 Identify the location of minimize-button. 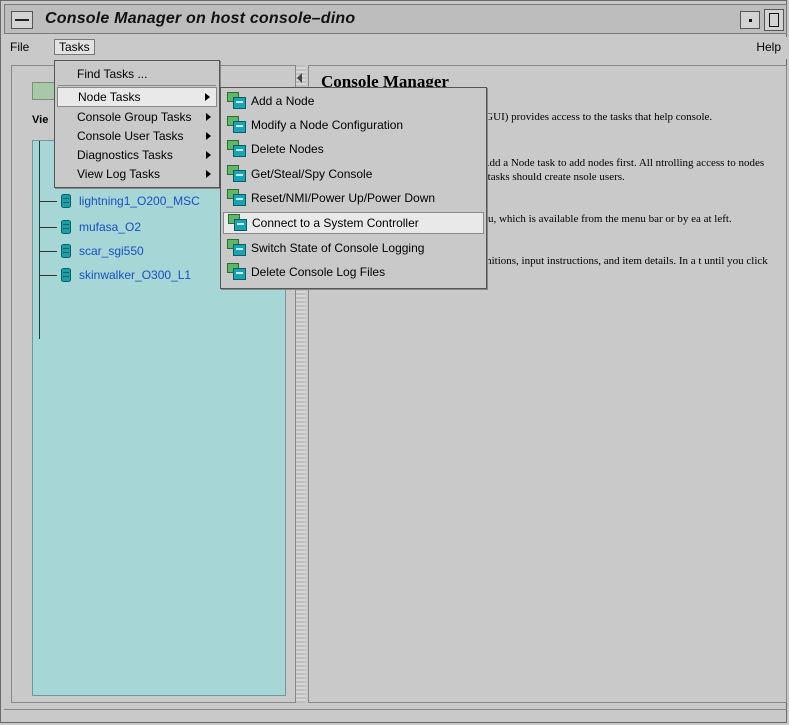
(750, 20).